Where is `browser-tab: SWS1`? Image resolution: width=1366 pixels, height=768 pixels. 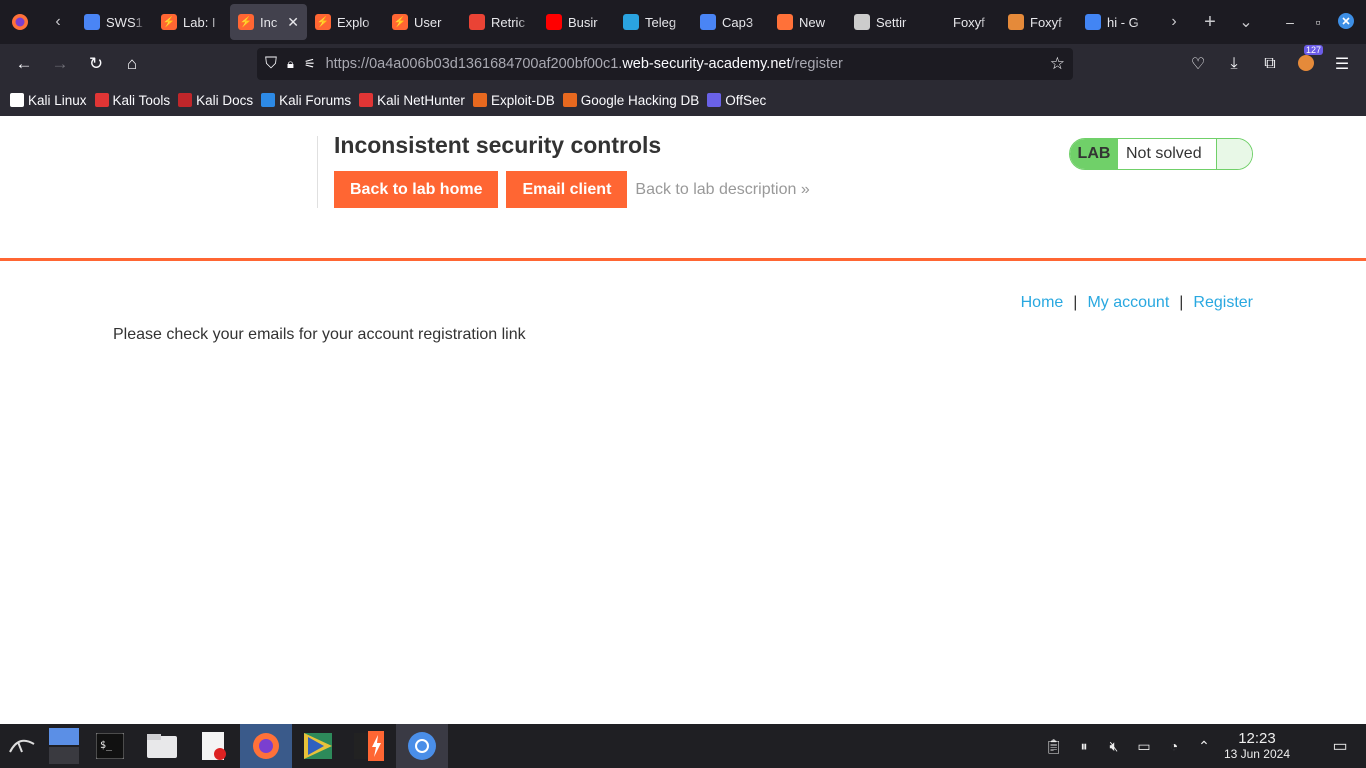 browser-tab: SWS1 is located at coordinates (114, 22).